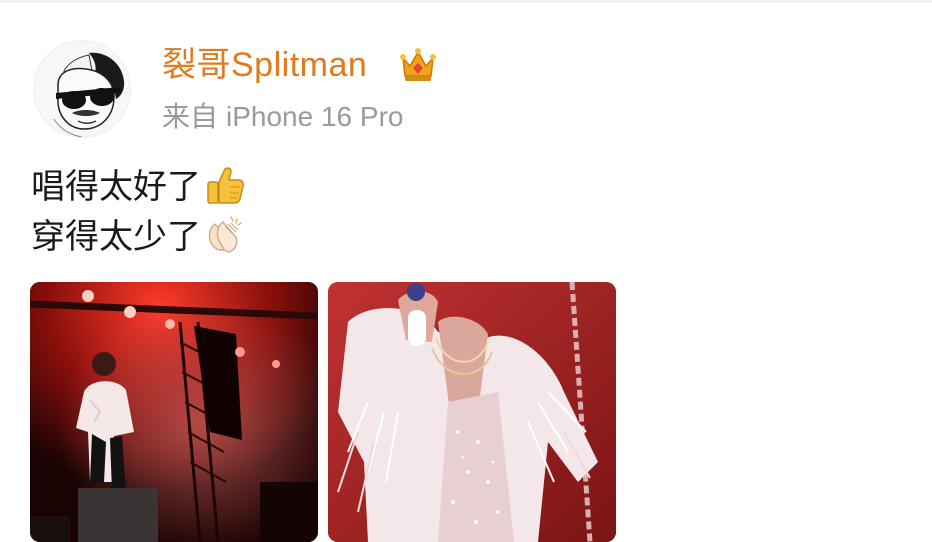 This screenshot has width=932, height=542. What do you see at coordinates (225, 185) in the screenshot?
I see `thumbs-up-icon` at bounding box center [225, 185].